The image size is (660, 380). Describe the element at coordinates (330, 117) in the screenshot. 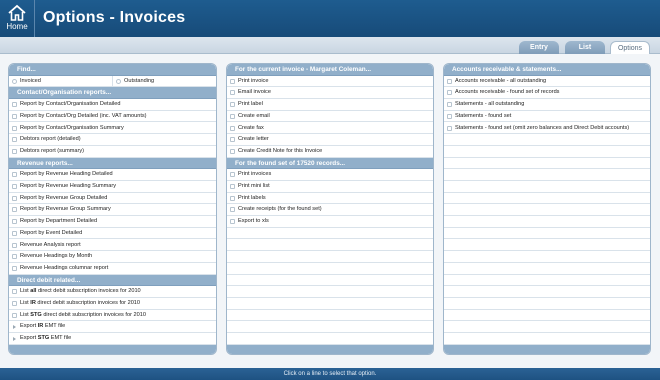

I see `current-invoice-action: Create email` at that location.